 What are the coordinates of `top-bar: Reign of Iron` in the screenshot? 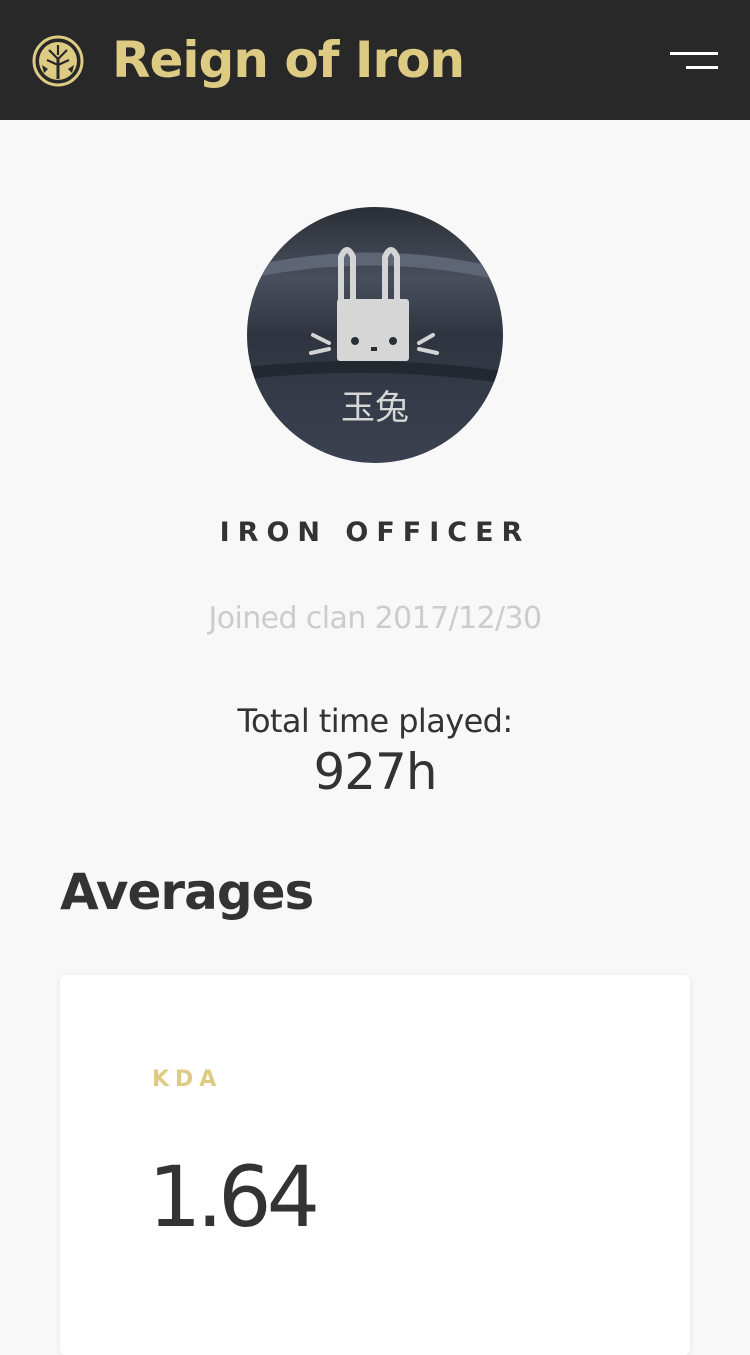 It's located at (375, 60).